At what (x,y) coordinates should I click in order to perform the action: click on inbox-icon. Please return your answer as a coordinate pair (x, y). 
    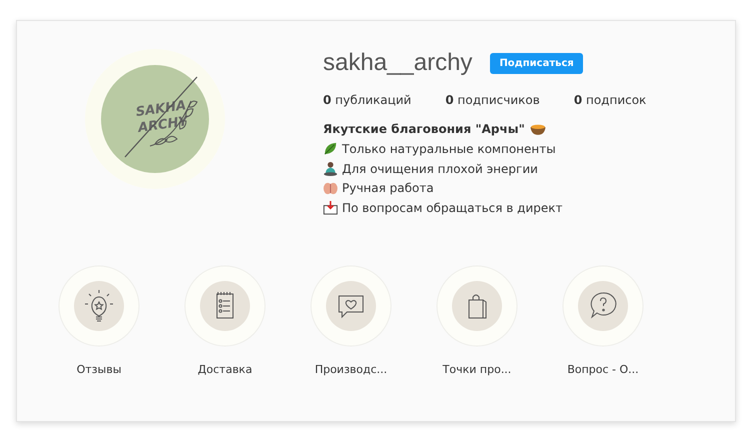
    Looking at the image, I should click on (330, 207).